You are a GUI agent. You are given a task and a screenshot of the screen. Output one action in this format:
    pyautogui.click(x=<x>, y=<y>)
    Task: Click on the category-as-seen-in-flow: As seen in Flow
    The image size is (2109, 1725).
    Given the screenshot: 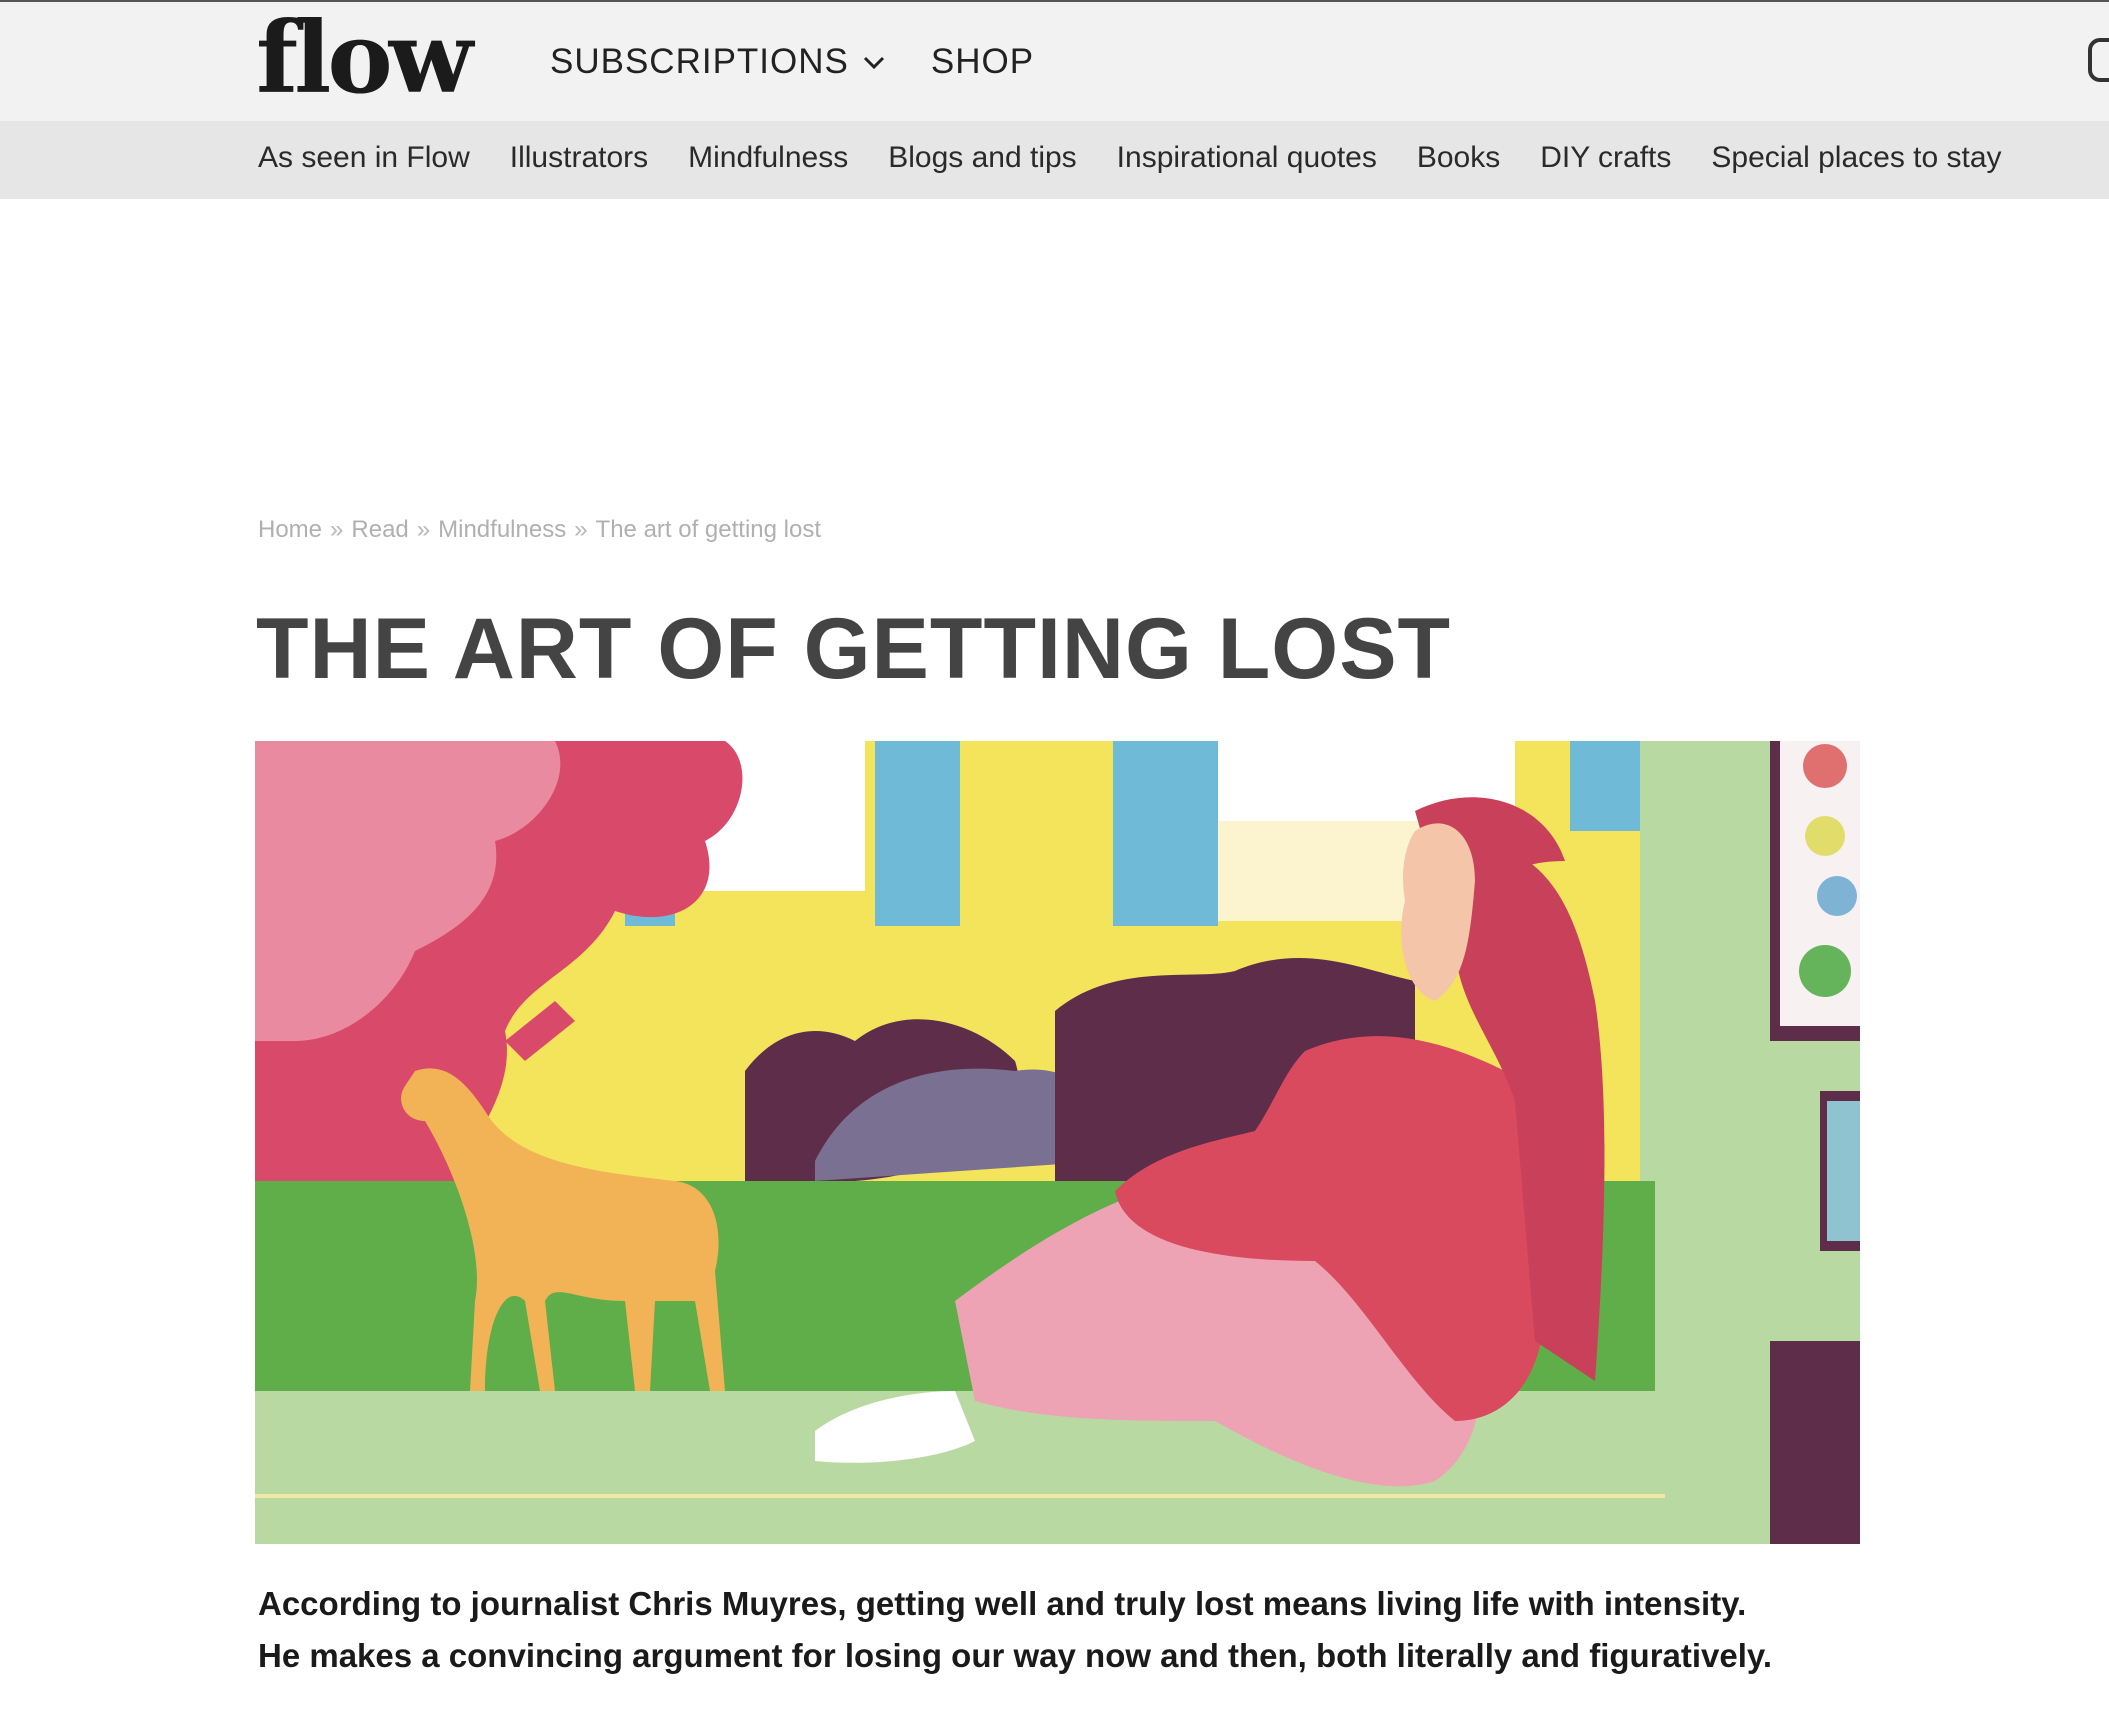 What is the action you would take?
    pyautogui.click(x=364, y=158)
    